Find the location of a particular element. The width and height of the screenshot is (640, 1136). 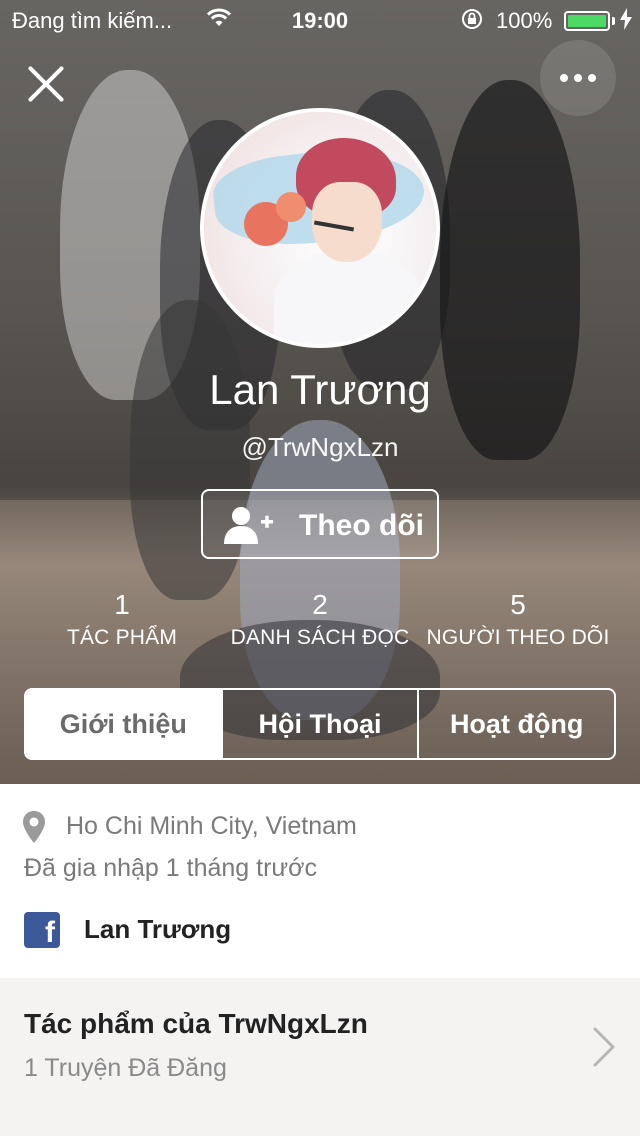

tab-activity: Hoạt động is located at coordinates (515, 724).